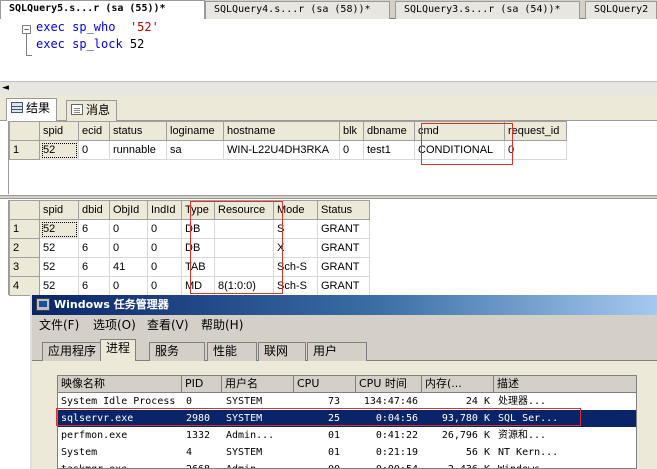 The image size is (657, 469). What do you see at coordinates (168, 325) in the screenshot?
I see `menu-view: 查看(V)` at bounding box center [168, 325].